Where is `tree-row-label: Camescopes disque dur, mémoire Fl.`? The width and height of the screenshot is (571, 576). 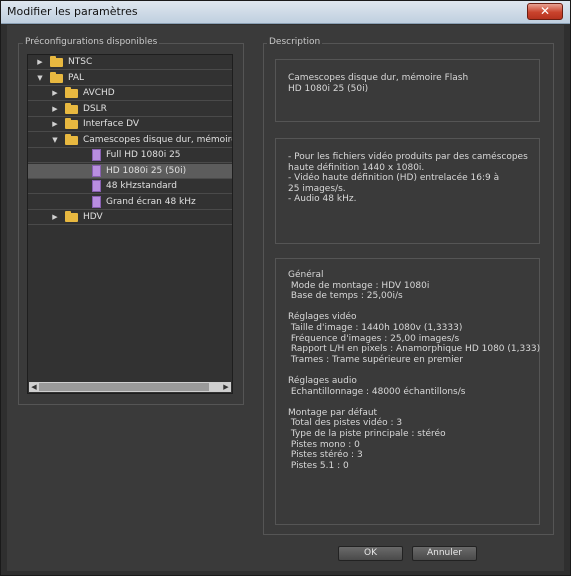
tree-row-label: Camescopes disque dur, mémoire Fl. is located at coordinates (157, 139).